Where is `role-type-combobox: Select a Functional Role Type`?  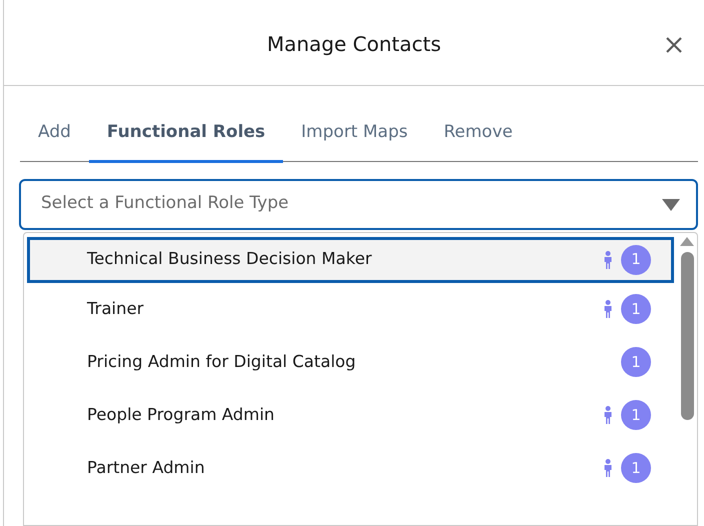
role-type-combobox: Select a Functional Role Type is located at coordinates (358, 204).